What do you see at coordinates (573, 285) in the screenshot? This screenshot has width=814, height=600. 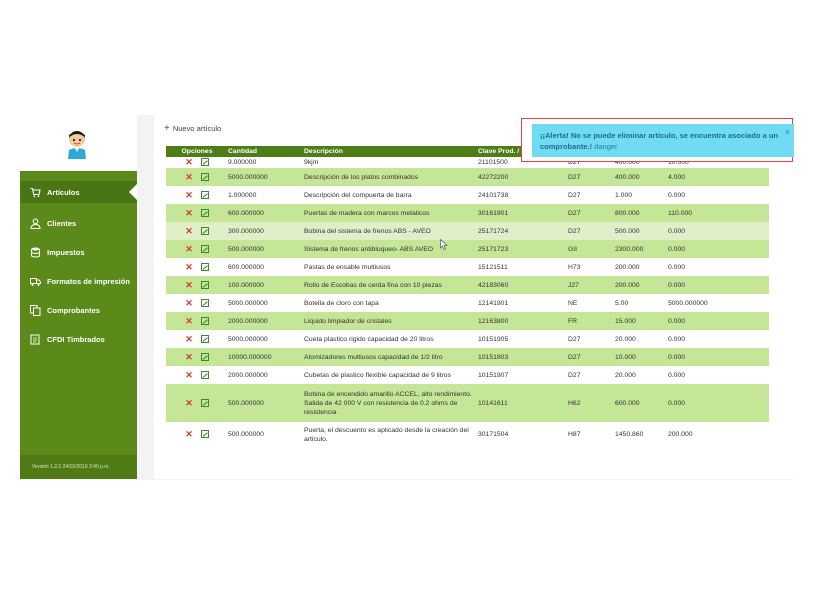 I see `cell-unidad: J27` at bounding box center [573, 285].